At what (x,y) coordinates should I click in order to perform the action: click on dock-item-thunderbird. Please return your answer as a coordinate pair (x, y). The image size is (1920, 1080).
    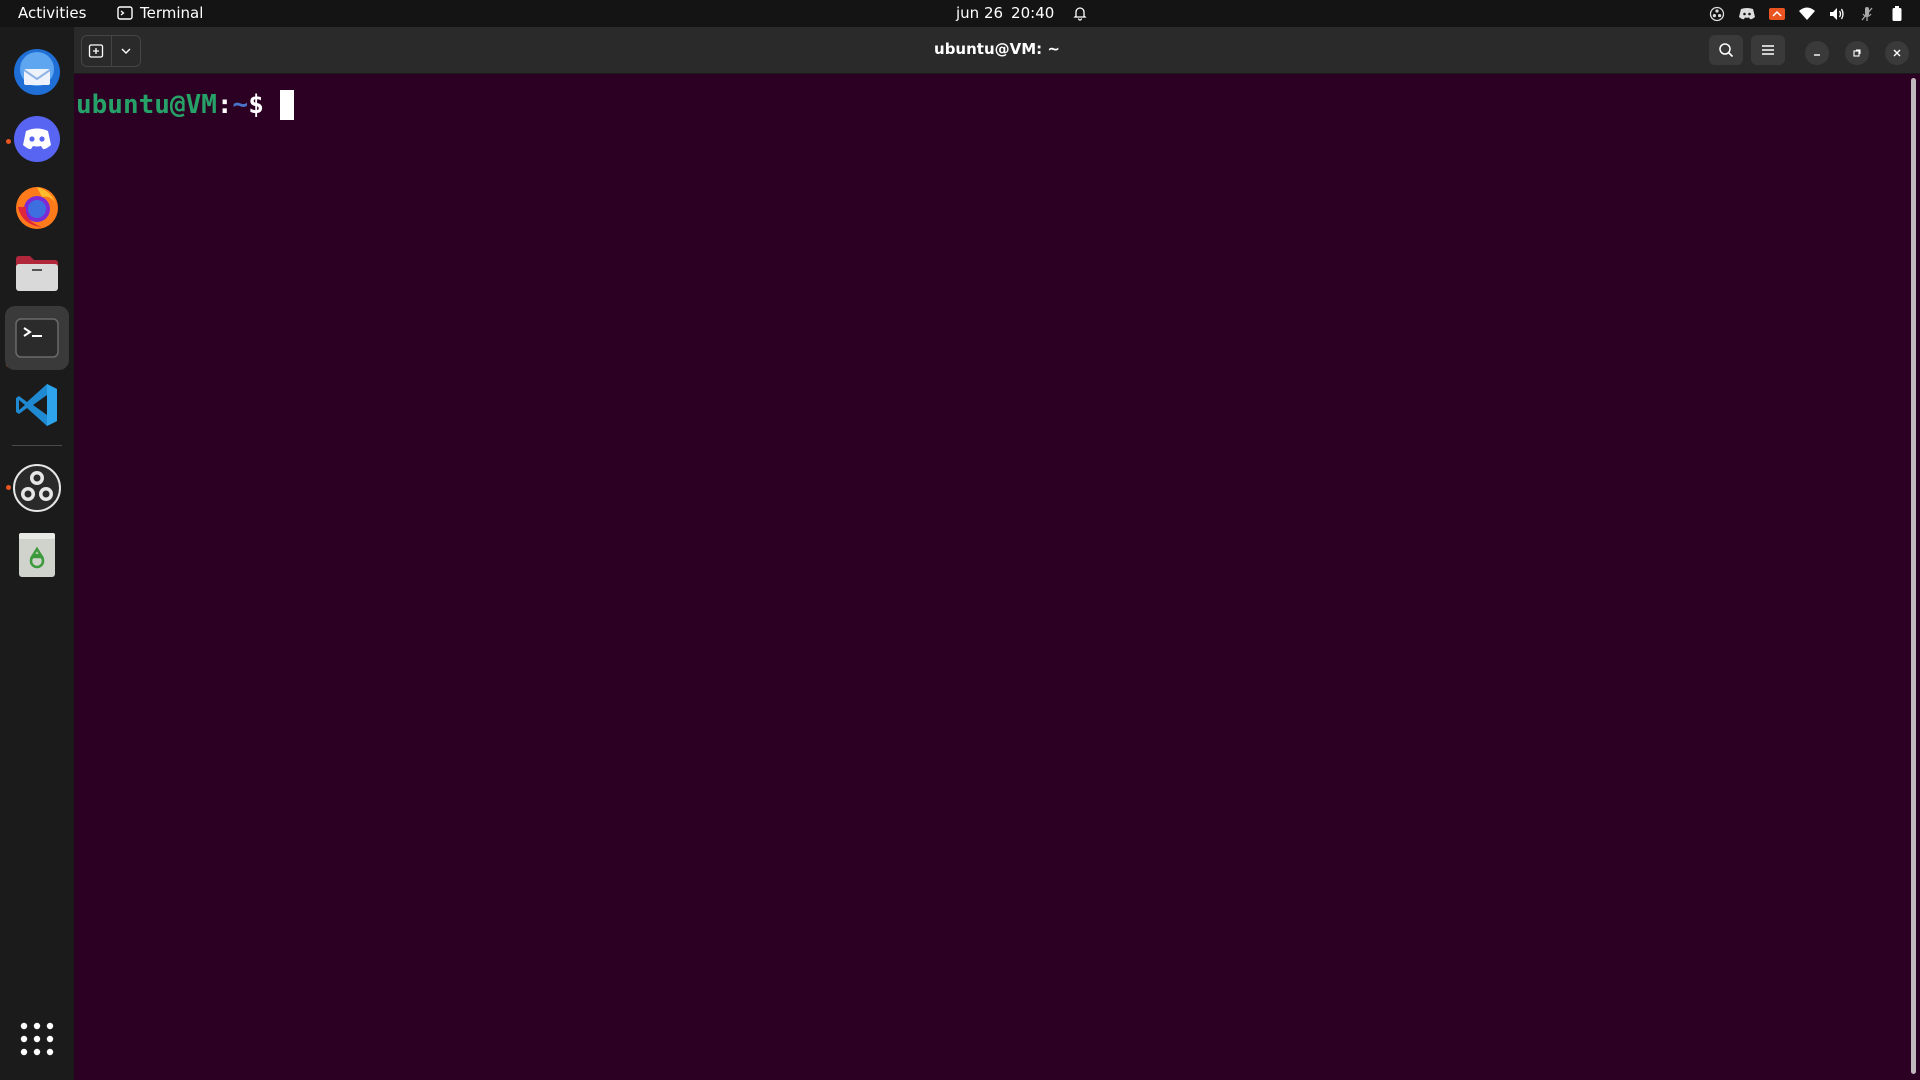
    Looking at the image, I should click on (37, 72).